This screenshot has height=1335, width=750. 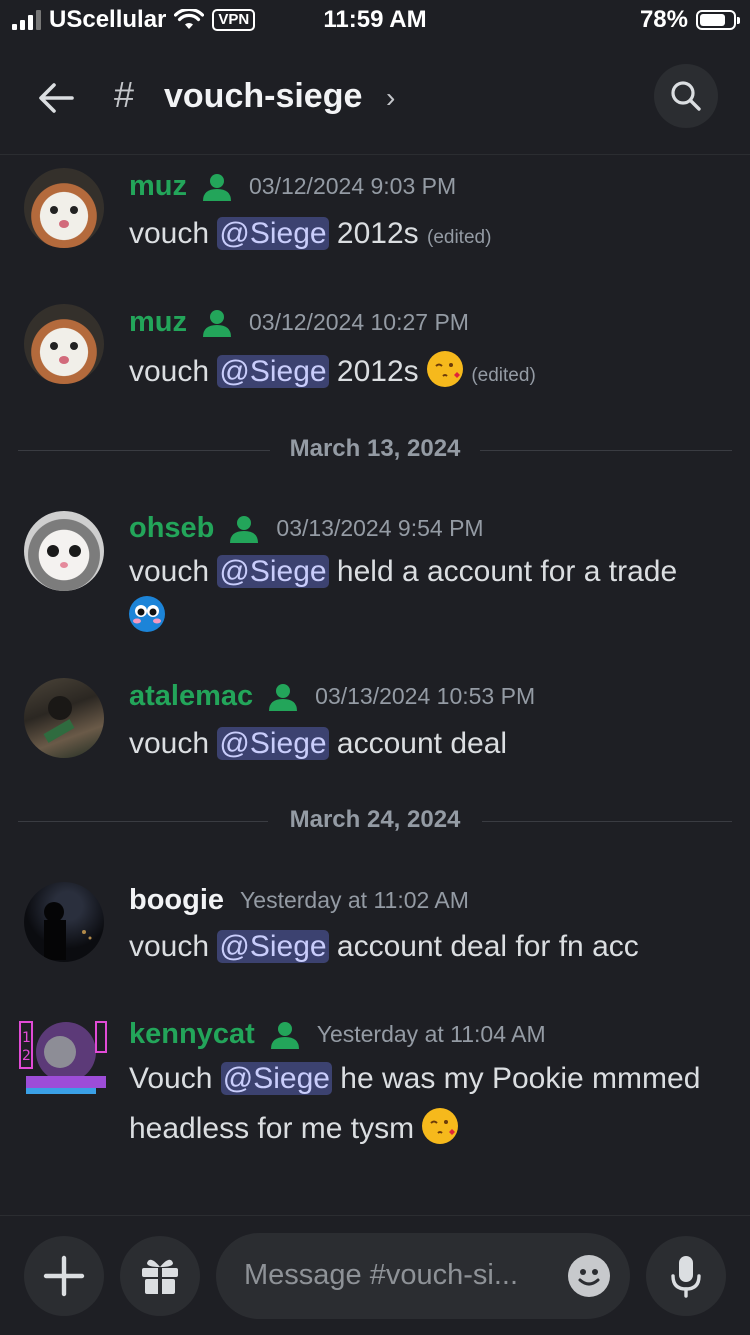 I want to click on channel-hash-icon: #, so click(x=124, y=94).